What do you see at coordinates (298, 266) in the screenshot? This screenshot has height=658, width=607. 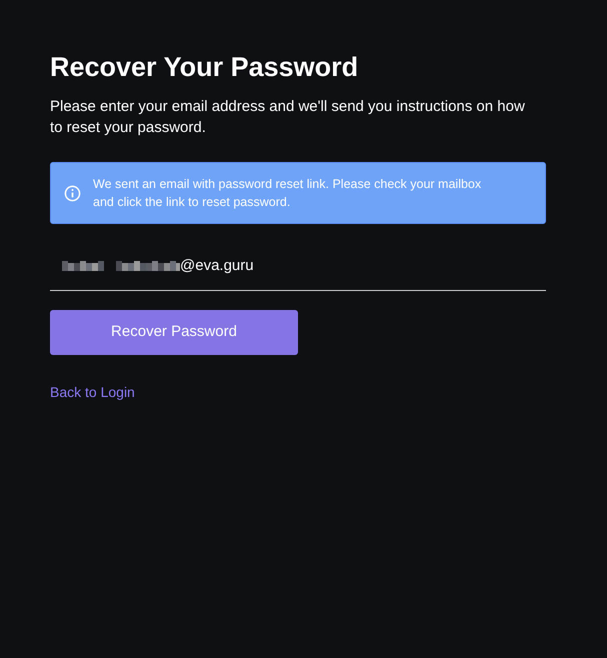 I see `email-field: @eva.guru` at bounding box center [298, 266].